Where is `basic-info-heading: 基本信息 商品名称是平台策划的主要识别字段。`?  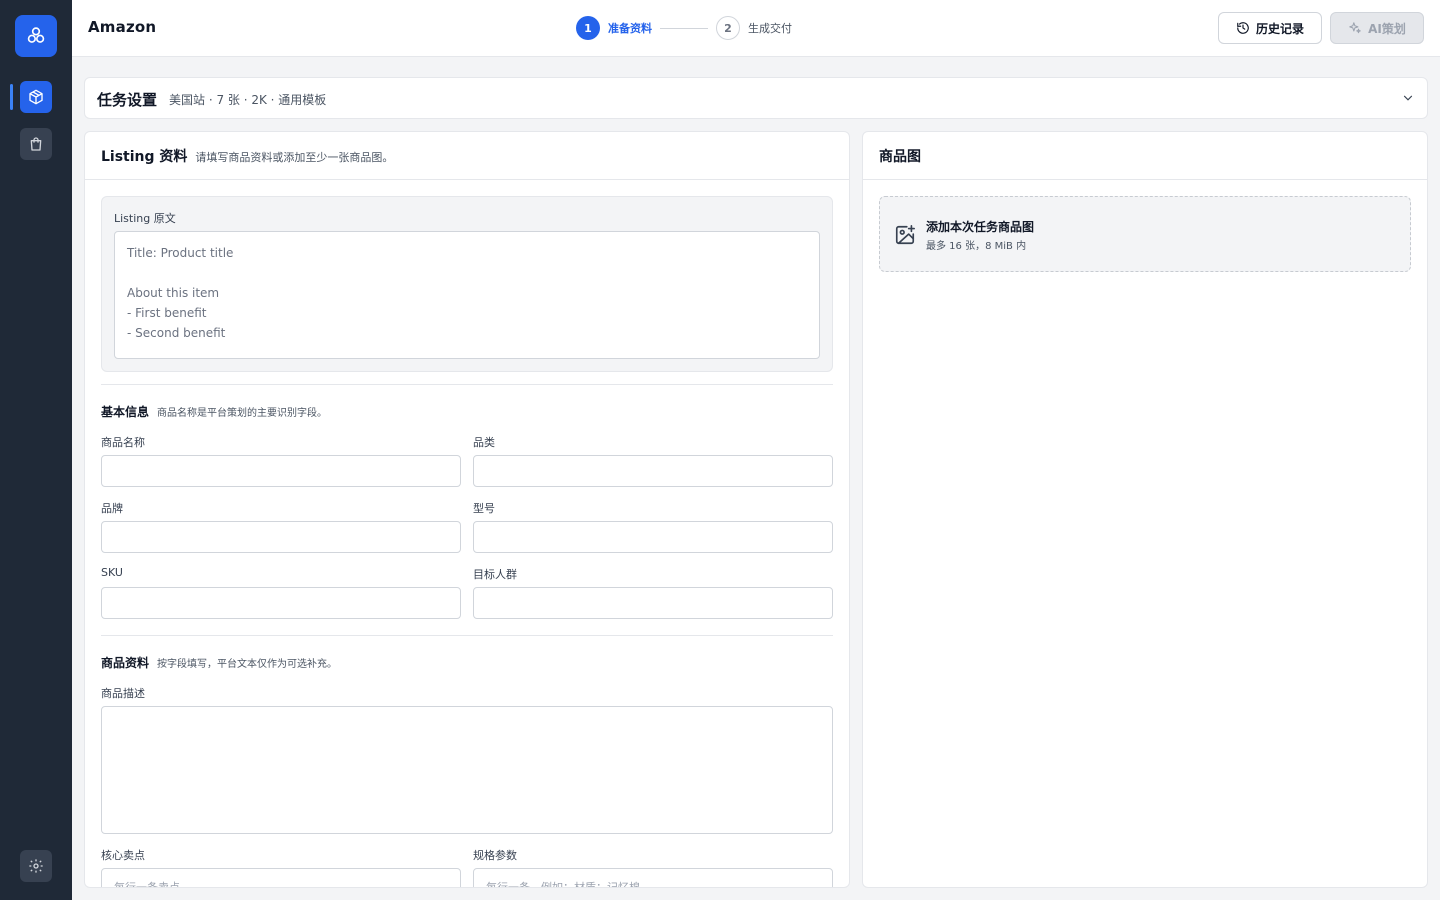 basic-info-heading: 基本信息 商品名称是平台策划的主要识别字段。 is located at coordinates (214, 411).